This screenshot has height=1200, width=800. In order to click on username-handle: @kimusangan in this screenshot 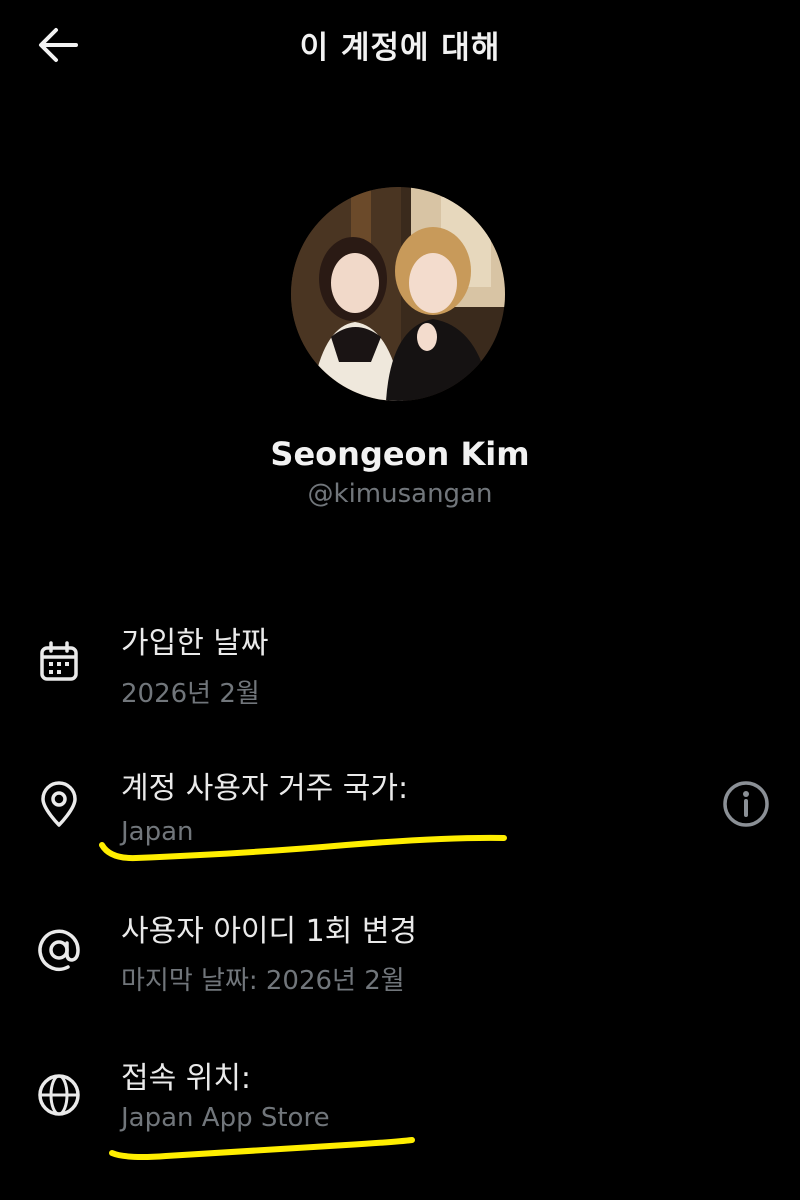, I will do `click(400, 494)`.